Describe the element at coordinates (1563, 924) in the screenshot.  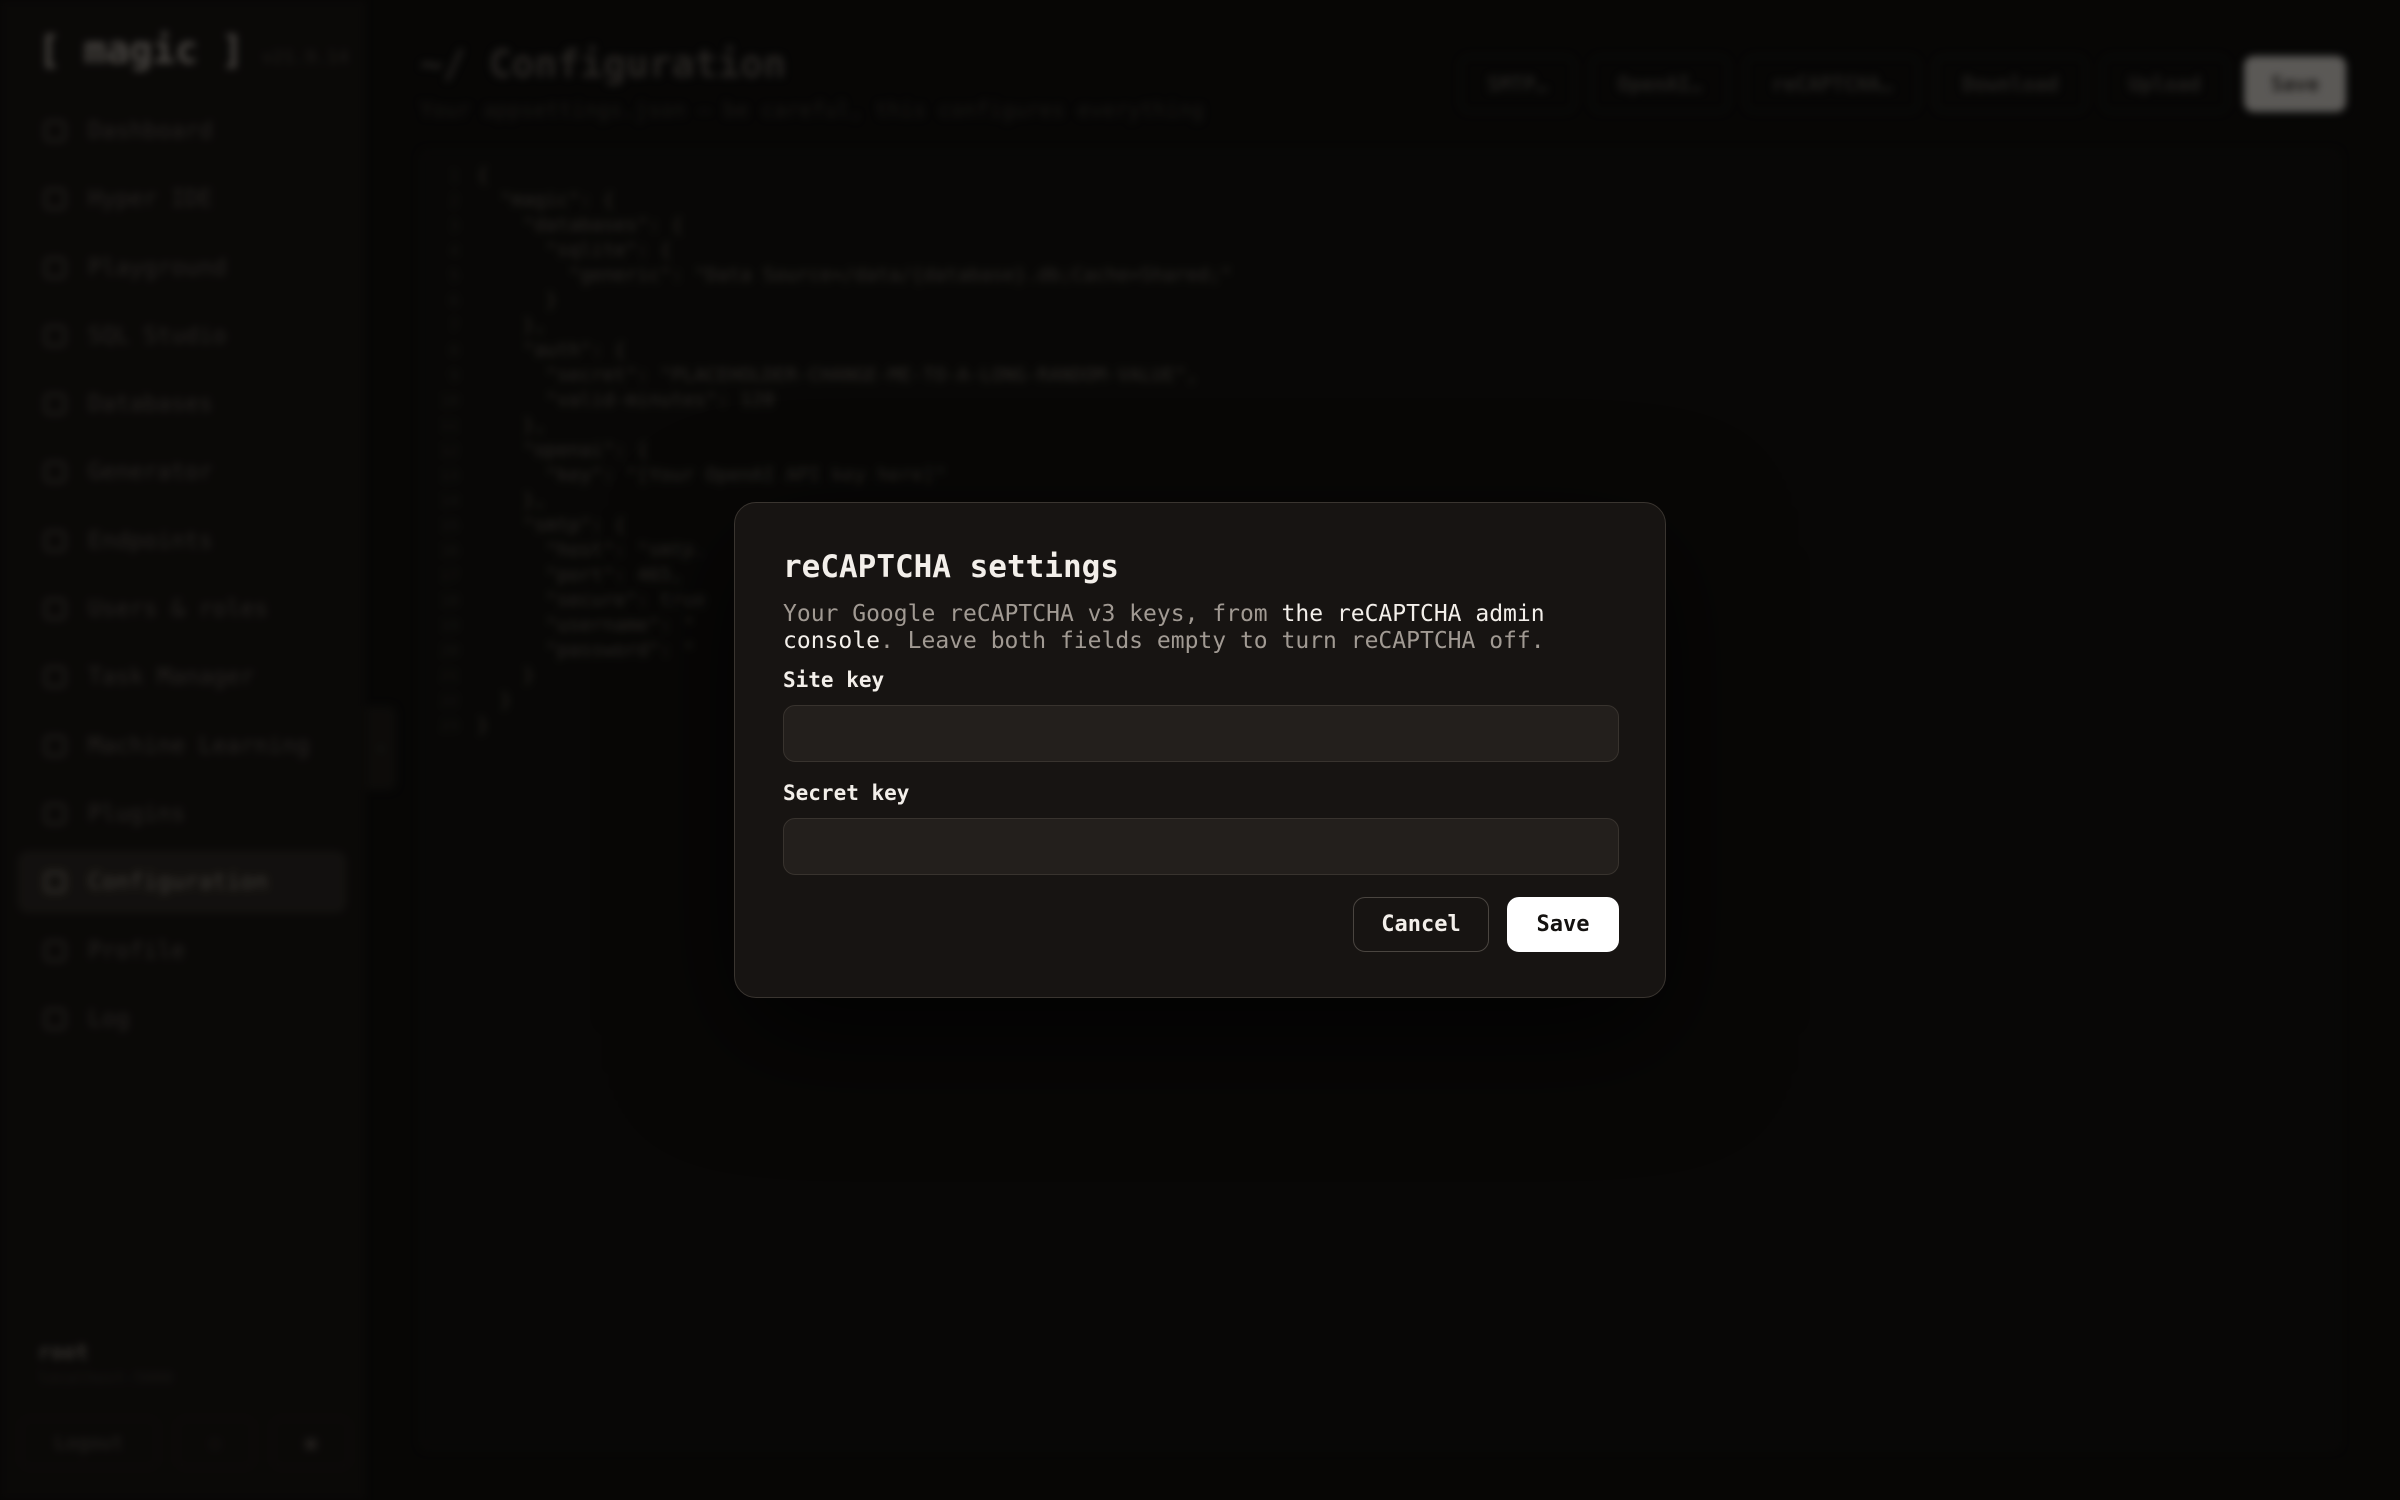
I see `save-button: Save` at that location.